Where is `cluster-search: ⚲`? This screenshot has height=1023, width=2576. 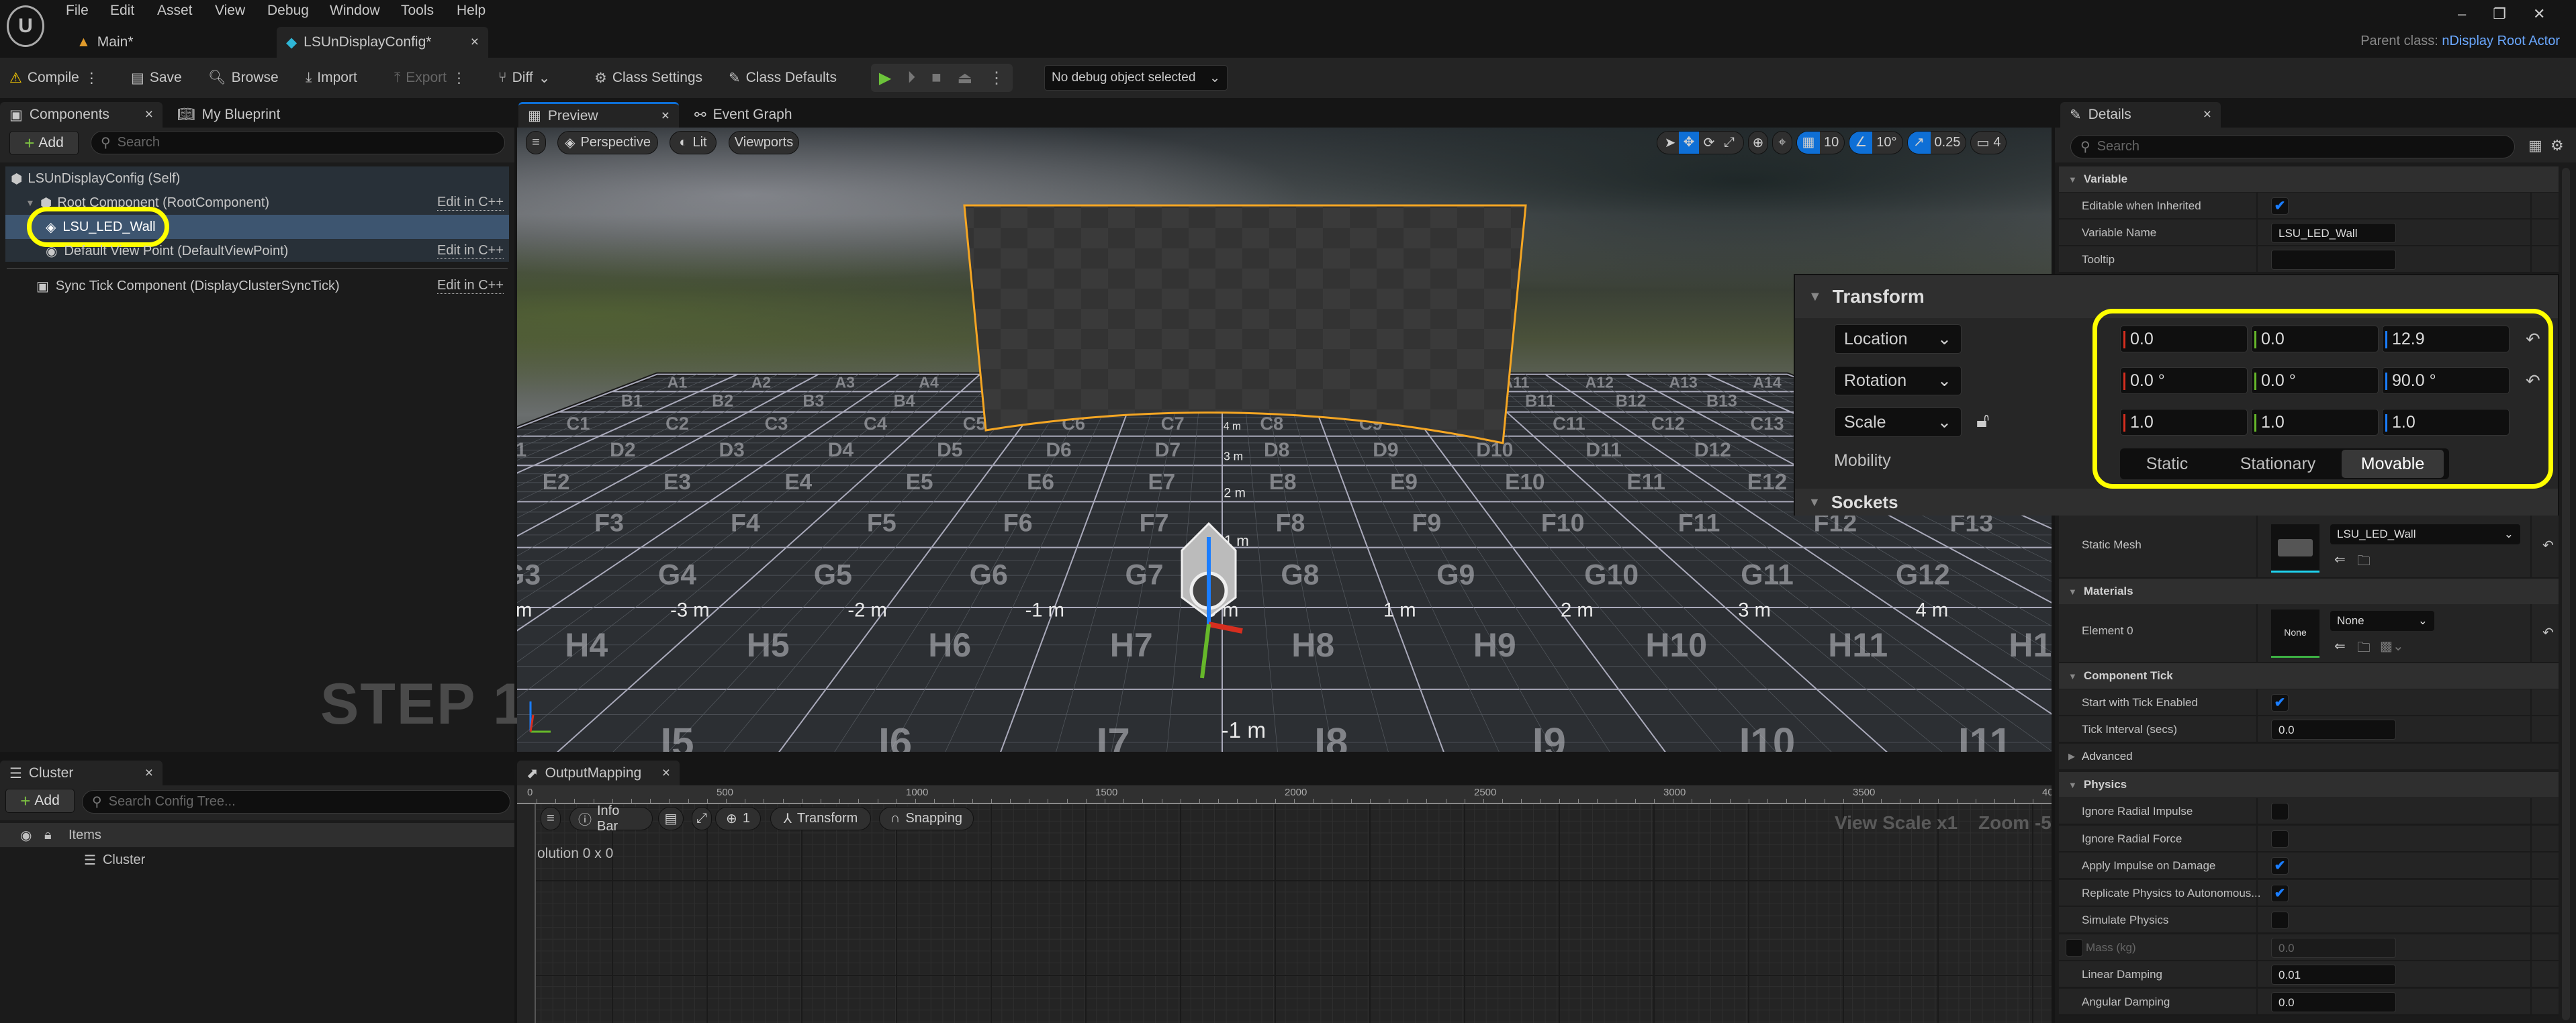 cluster-search: ⚲ is located at coordinates (296, 802).